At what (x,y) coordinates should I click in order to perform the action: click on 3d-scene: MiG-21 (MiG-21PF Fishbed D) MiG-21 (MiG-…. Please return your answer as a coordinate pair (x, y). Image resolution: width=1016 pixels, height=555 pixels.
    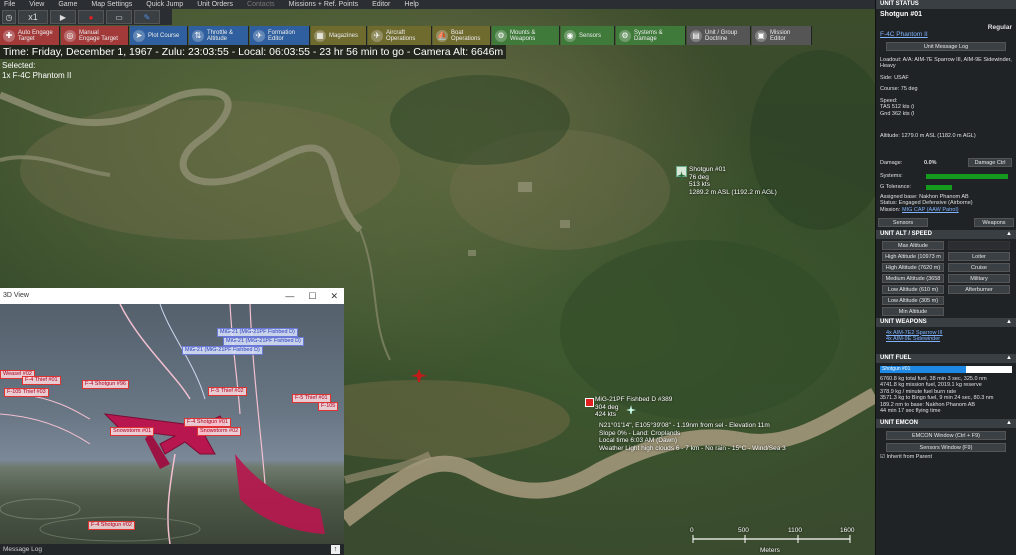
    Looking at the image, I should click on (172, 424).